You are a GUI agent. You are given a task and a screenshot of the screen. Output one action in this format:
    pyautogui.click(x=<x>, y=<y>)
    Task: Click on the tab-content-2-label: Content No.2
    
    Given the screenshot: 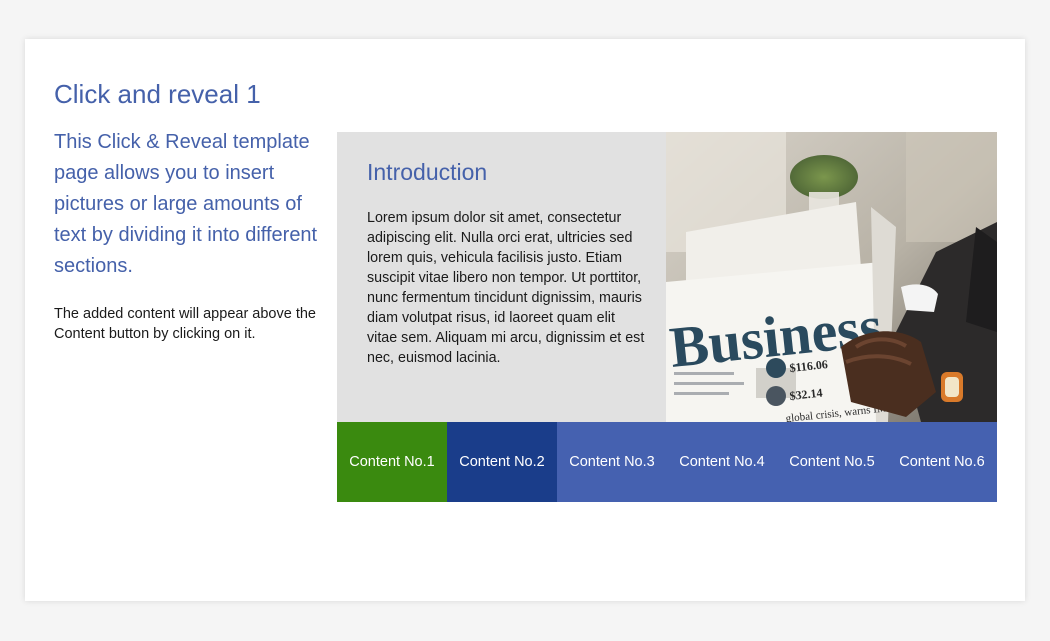 What is the action you would take?
    pyautogui.click(x=502, y=462)
    